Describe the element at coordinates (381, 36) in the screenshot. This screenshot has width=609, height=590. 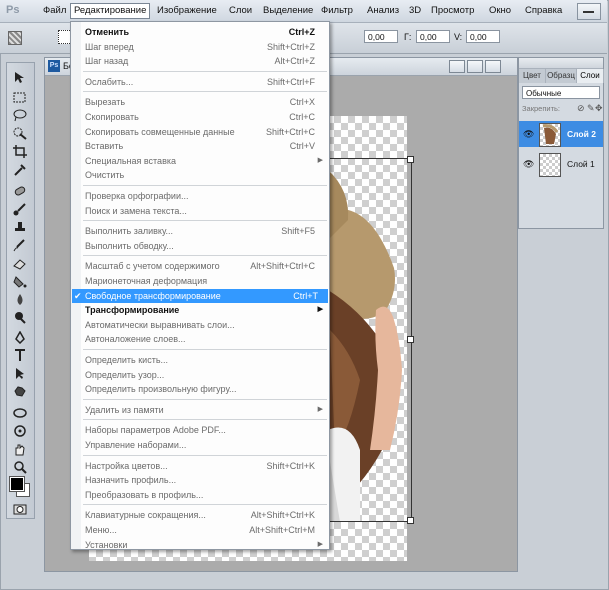
I see `rotate-angle-field: 0,00` at that location.